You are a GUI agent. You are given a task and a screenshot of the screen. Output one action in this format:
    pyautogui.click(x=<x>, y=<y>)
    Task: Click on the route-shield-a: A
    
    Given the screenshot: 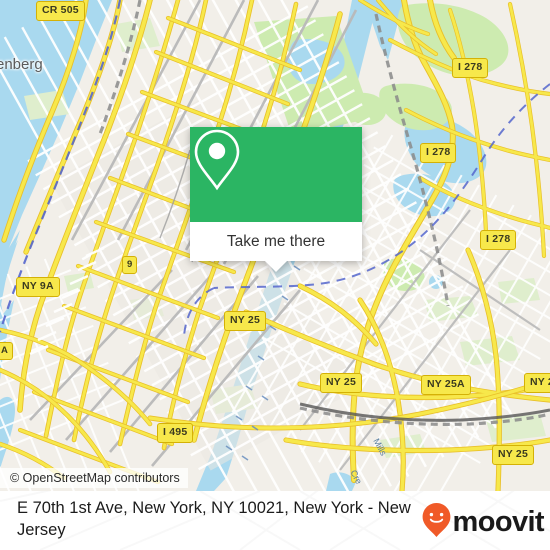 What is the action you would take?
    pyautogui.click(x=7, y=351)
    